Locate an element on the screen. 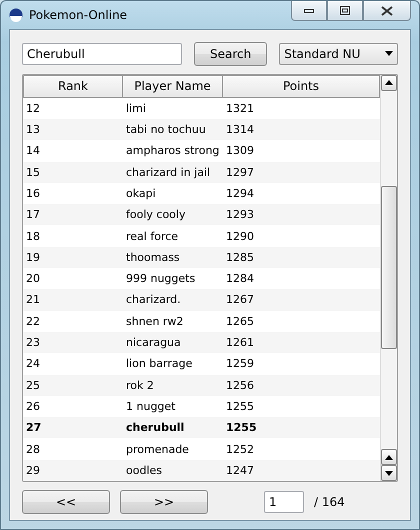 This screenshot has width=420, height=530. points-cell-text: 1290 is located at coordinates (240, 236).